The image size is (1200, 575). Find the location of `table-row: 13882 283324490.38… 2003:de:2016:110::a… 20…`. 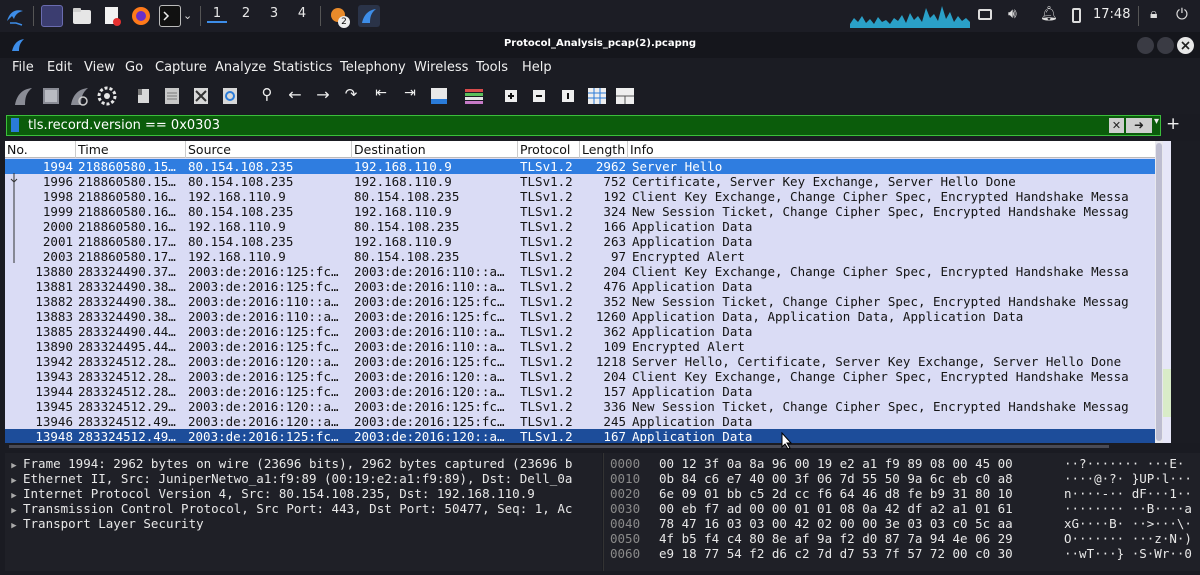

table-row: 13882 283324490.38… 2003:de:2016:110::a… 20… is located at coordinates (580, 301).